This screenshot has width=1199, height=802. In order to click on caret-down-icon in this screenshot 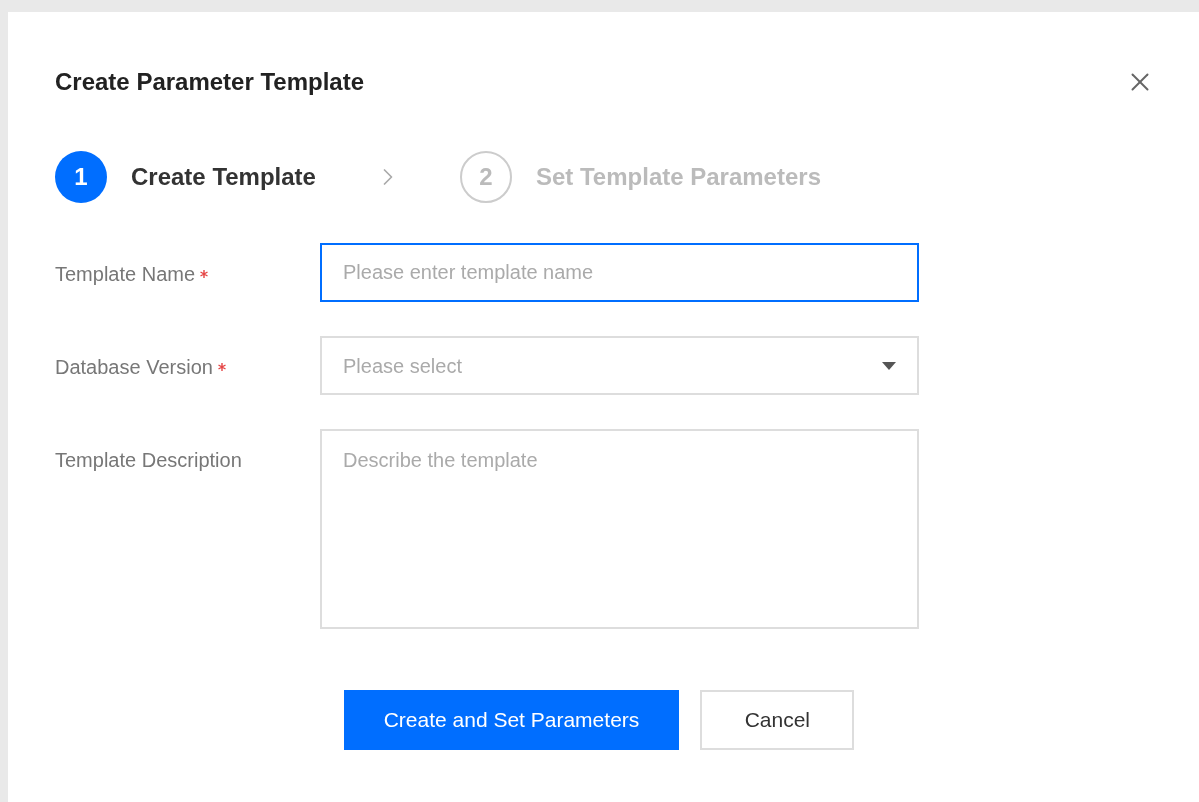, I will do `click(889, 365)`.